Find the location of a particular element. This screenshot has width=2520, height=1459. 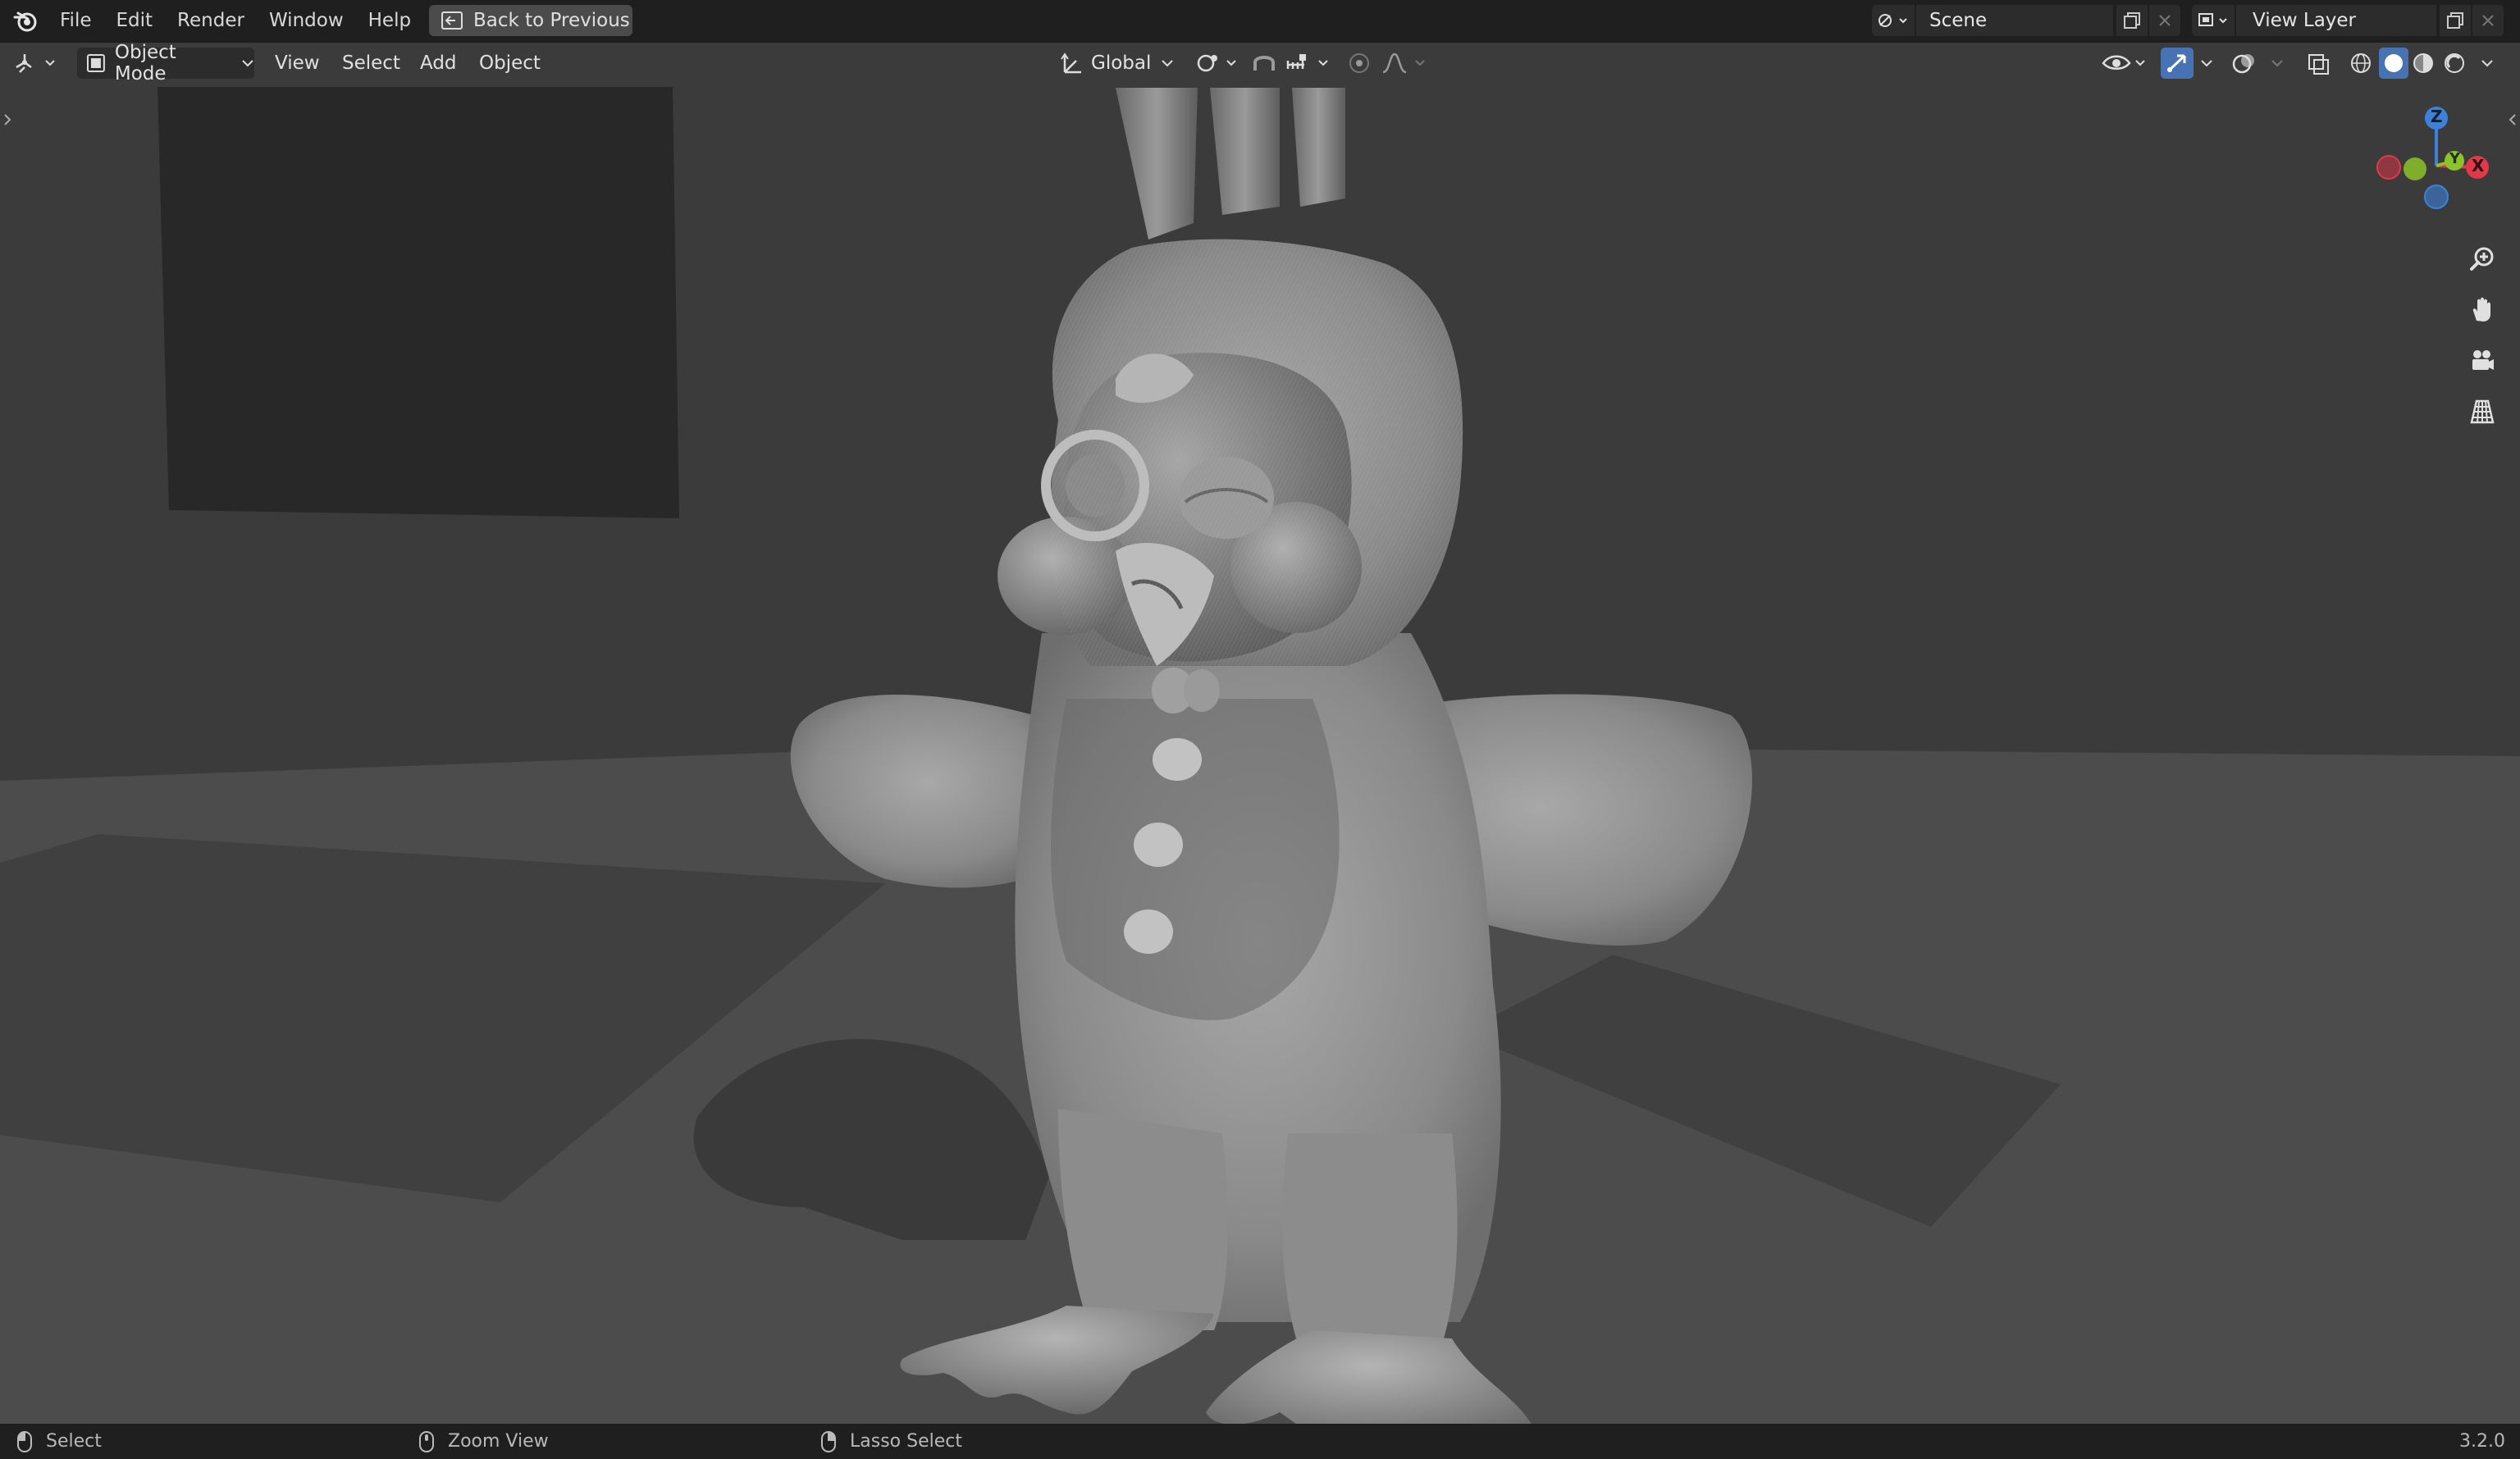

proportional-falloff-dropdown is located at coordinates (1405, 63).